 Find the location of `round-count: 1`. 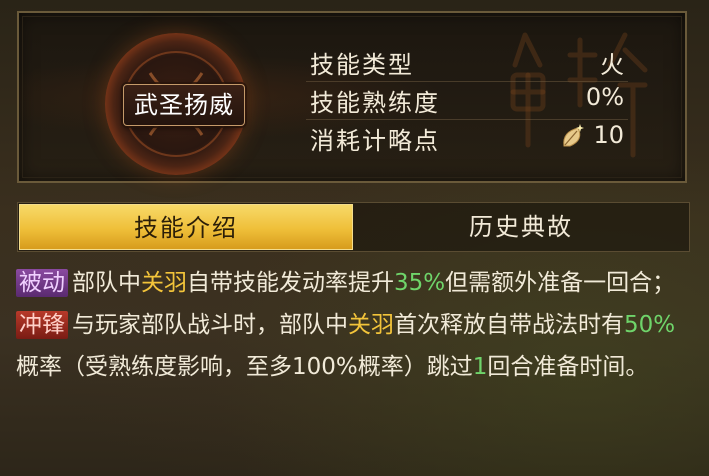

round-count: 1 is located at coordinates (480, 367).